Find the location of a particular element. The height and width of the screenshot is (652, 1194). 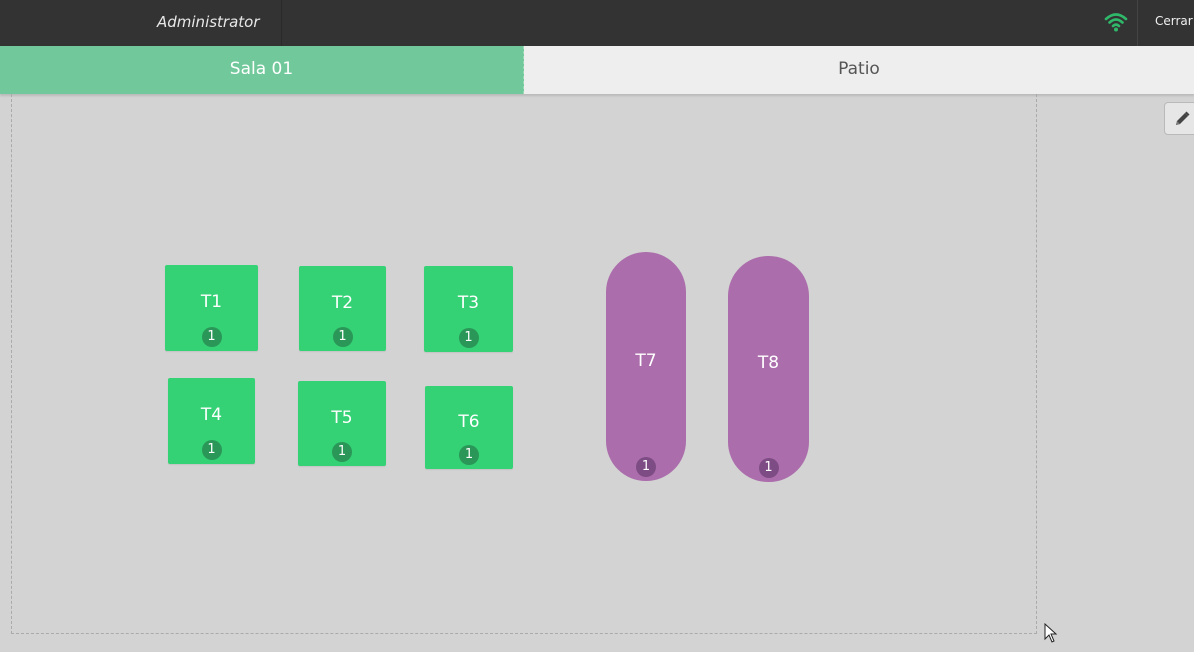

tab-sala-01: Sala 01 is located at coordinates (262, 70).